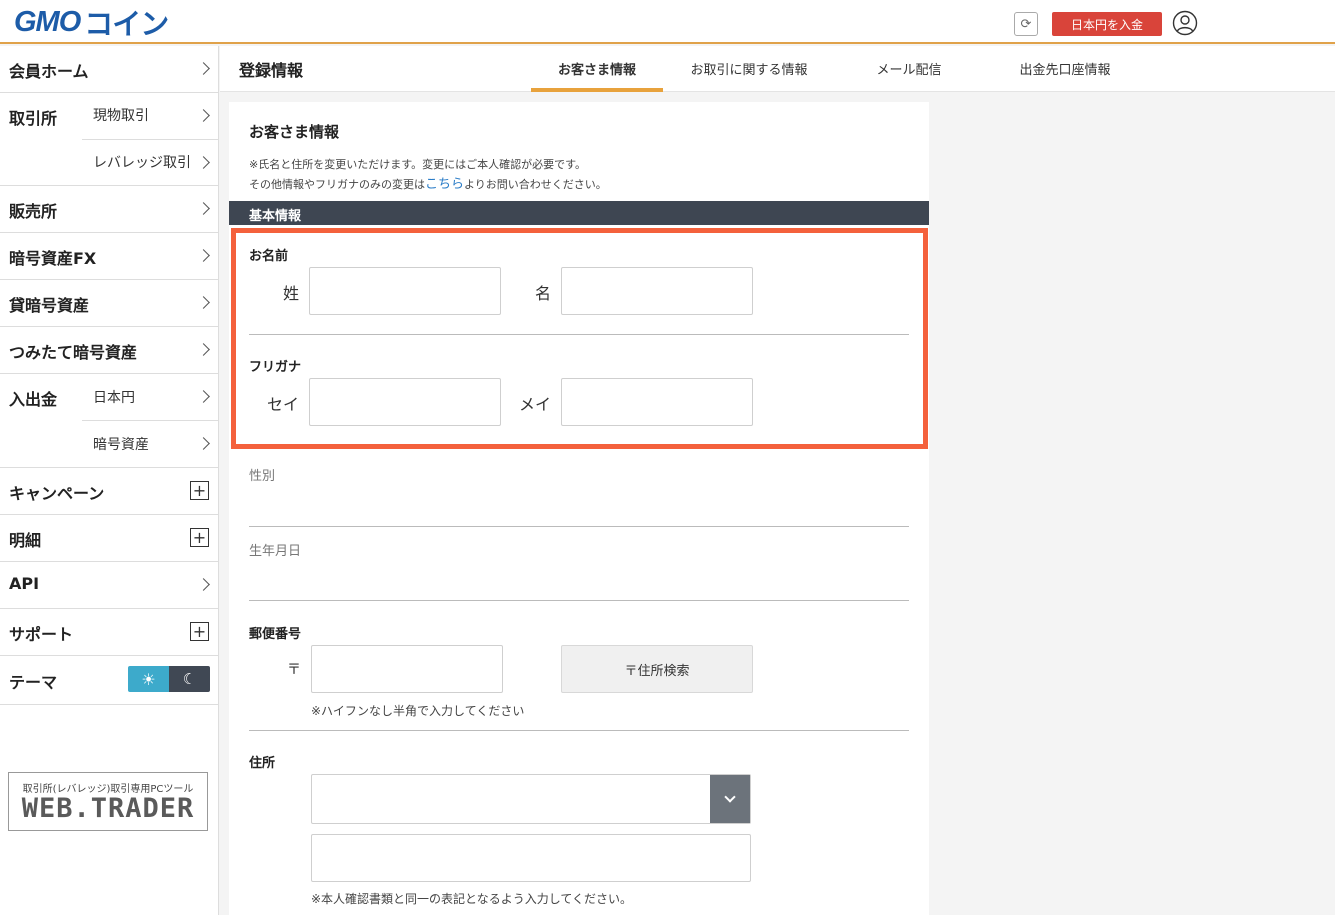 The width and height of the screenshot is (1335, 915). What do you see at coordinates (657, 291) in the screenshot?
I see `first-name-input` at bounding box center [657, 291].